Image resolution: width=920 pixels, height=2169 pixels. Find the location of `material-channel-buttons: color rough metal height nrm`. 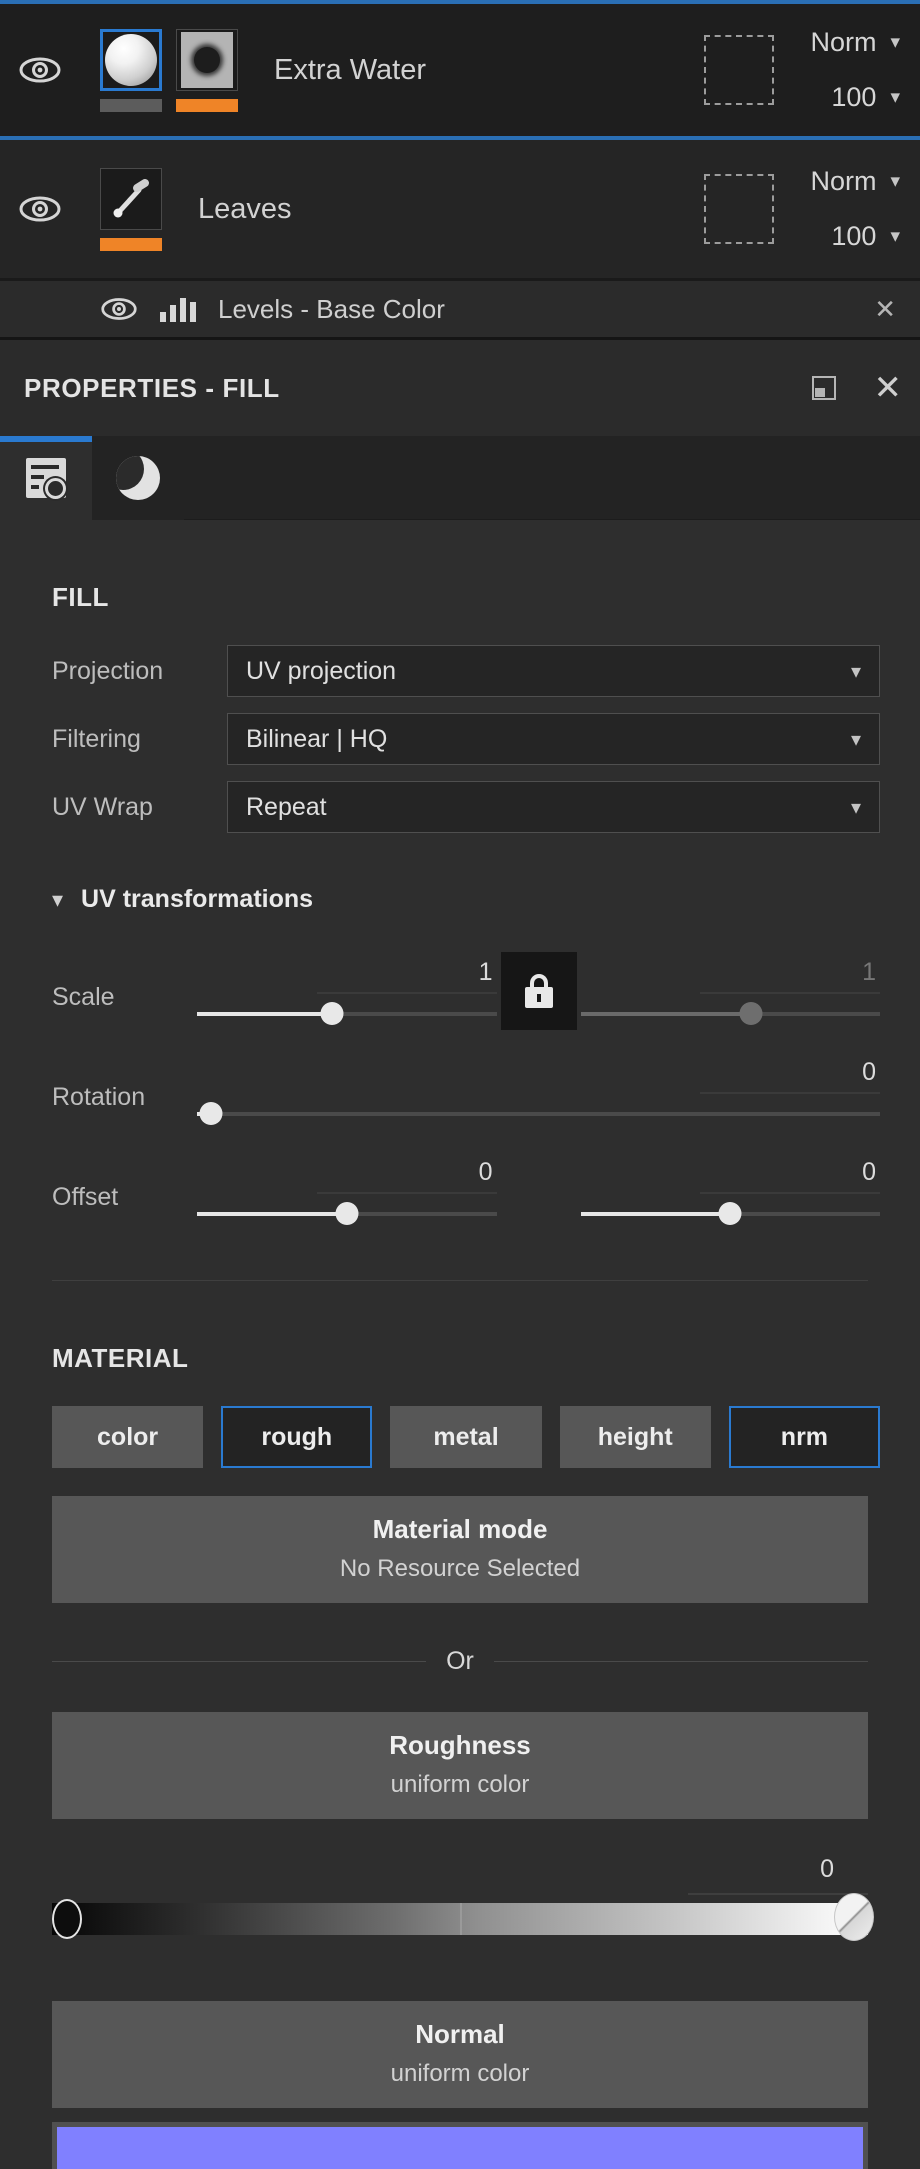

material-channel-buttons: color rough metal height nrm is located at coordinates (460, 1437).